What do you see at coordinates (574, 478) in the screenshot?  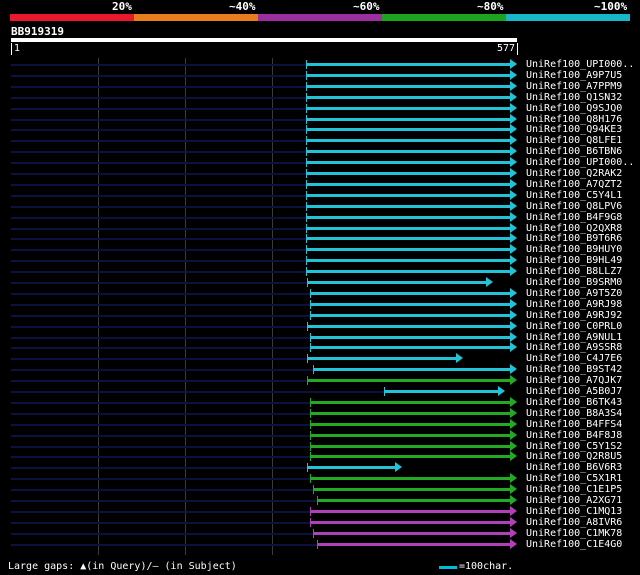 I see `hit-label: UniRef100_C5X1R1` at bounding box center [574, 478].